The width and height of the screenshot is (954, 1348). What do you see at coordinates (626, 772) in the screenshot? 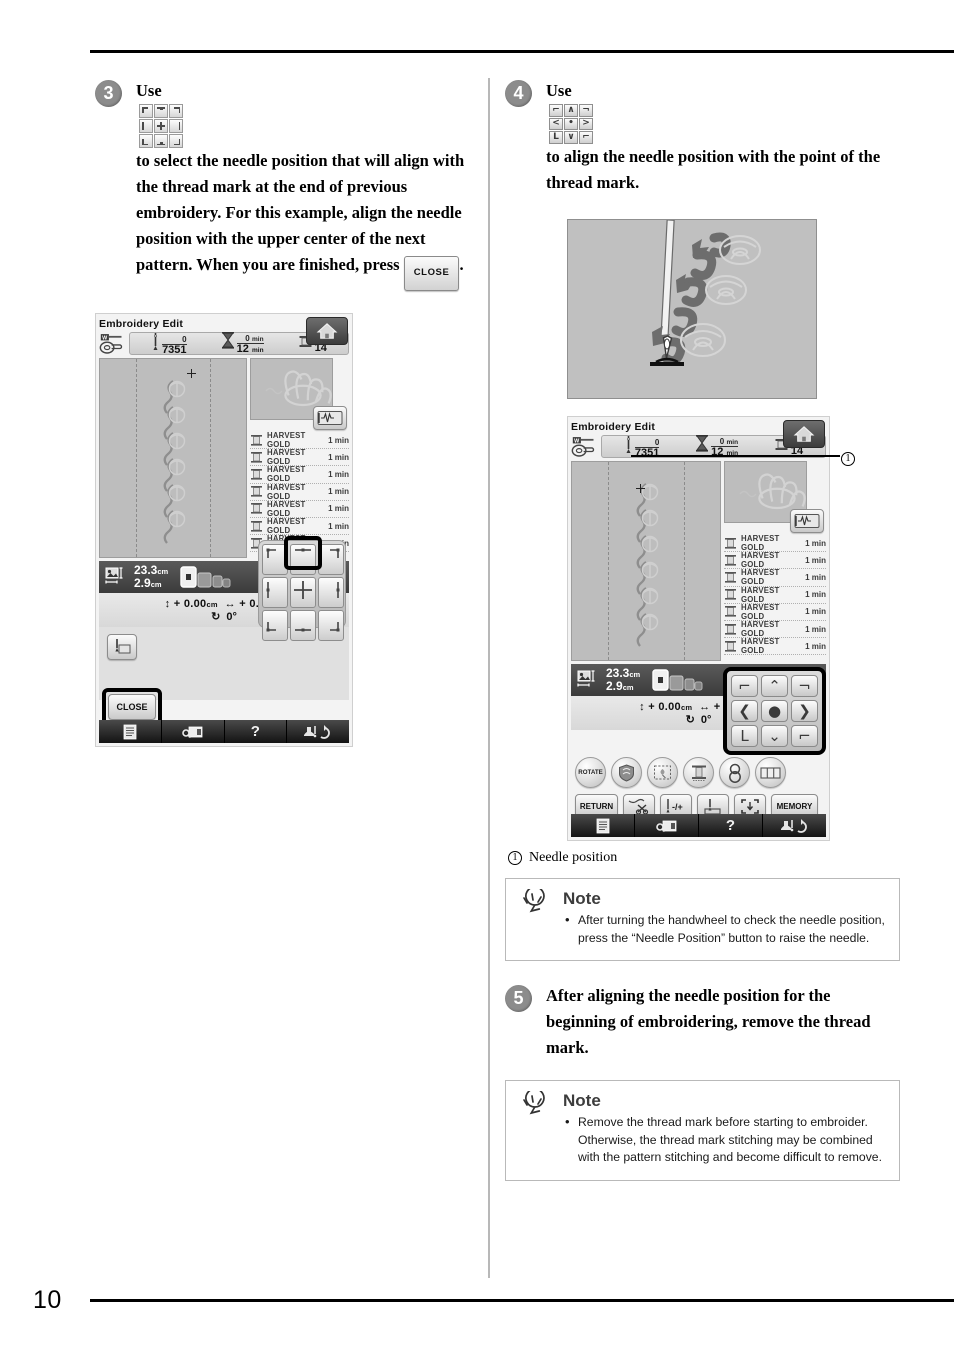
I see `border-key` at bounding box center [626, 772].